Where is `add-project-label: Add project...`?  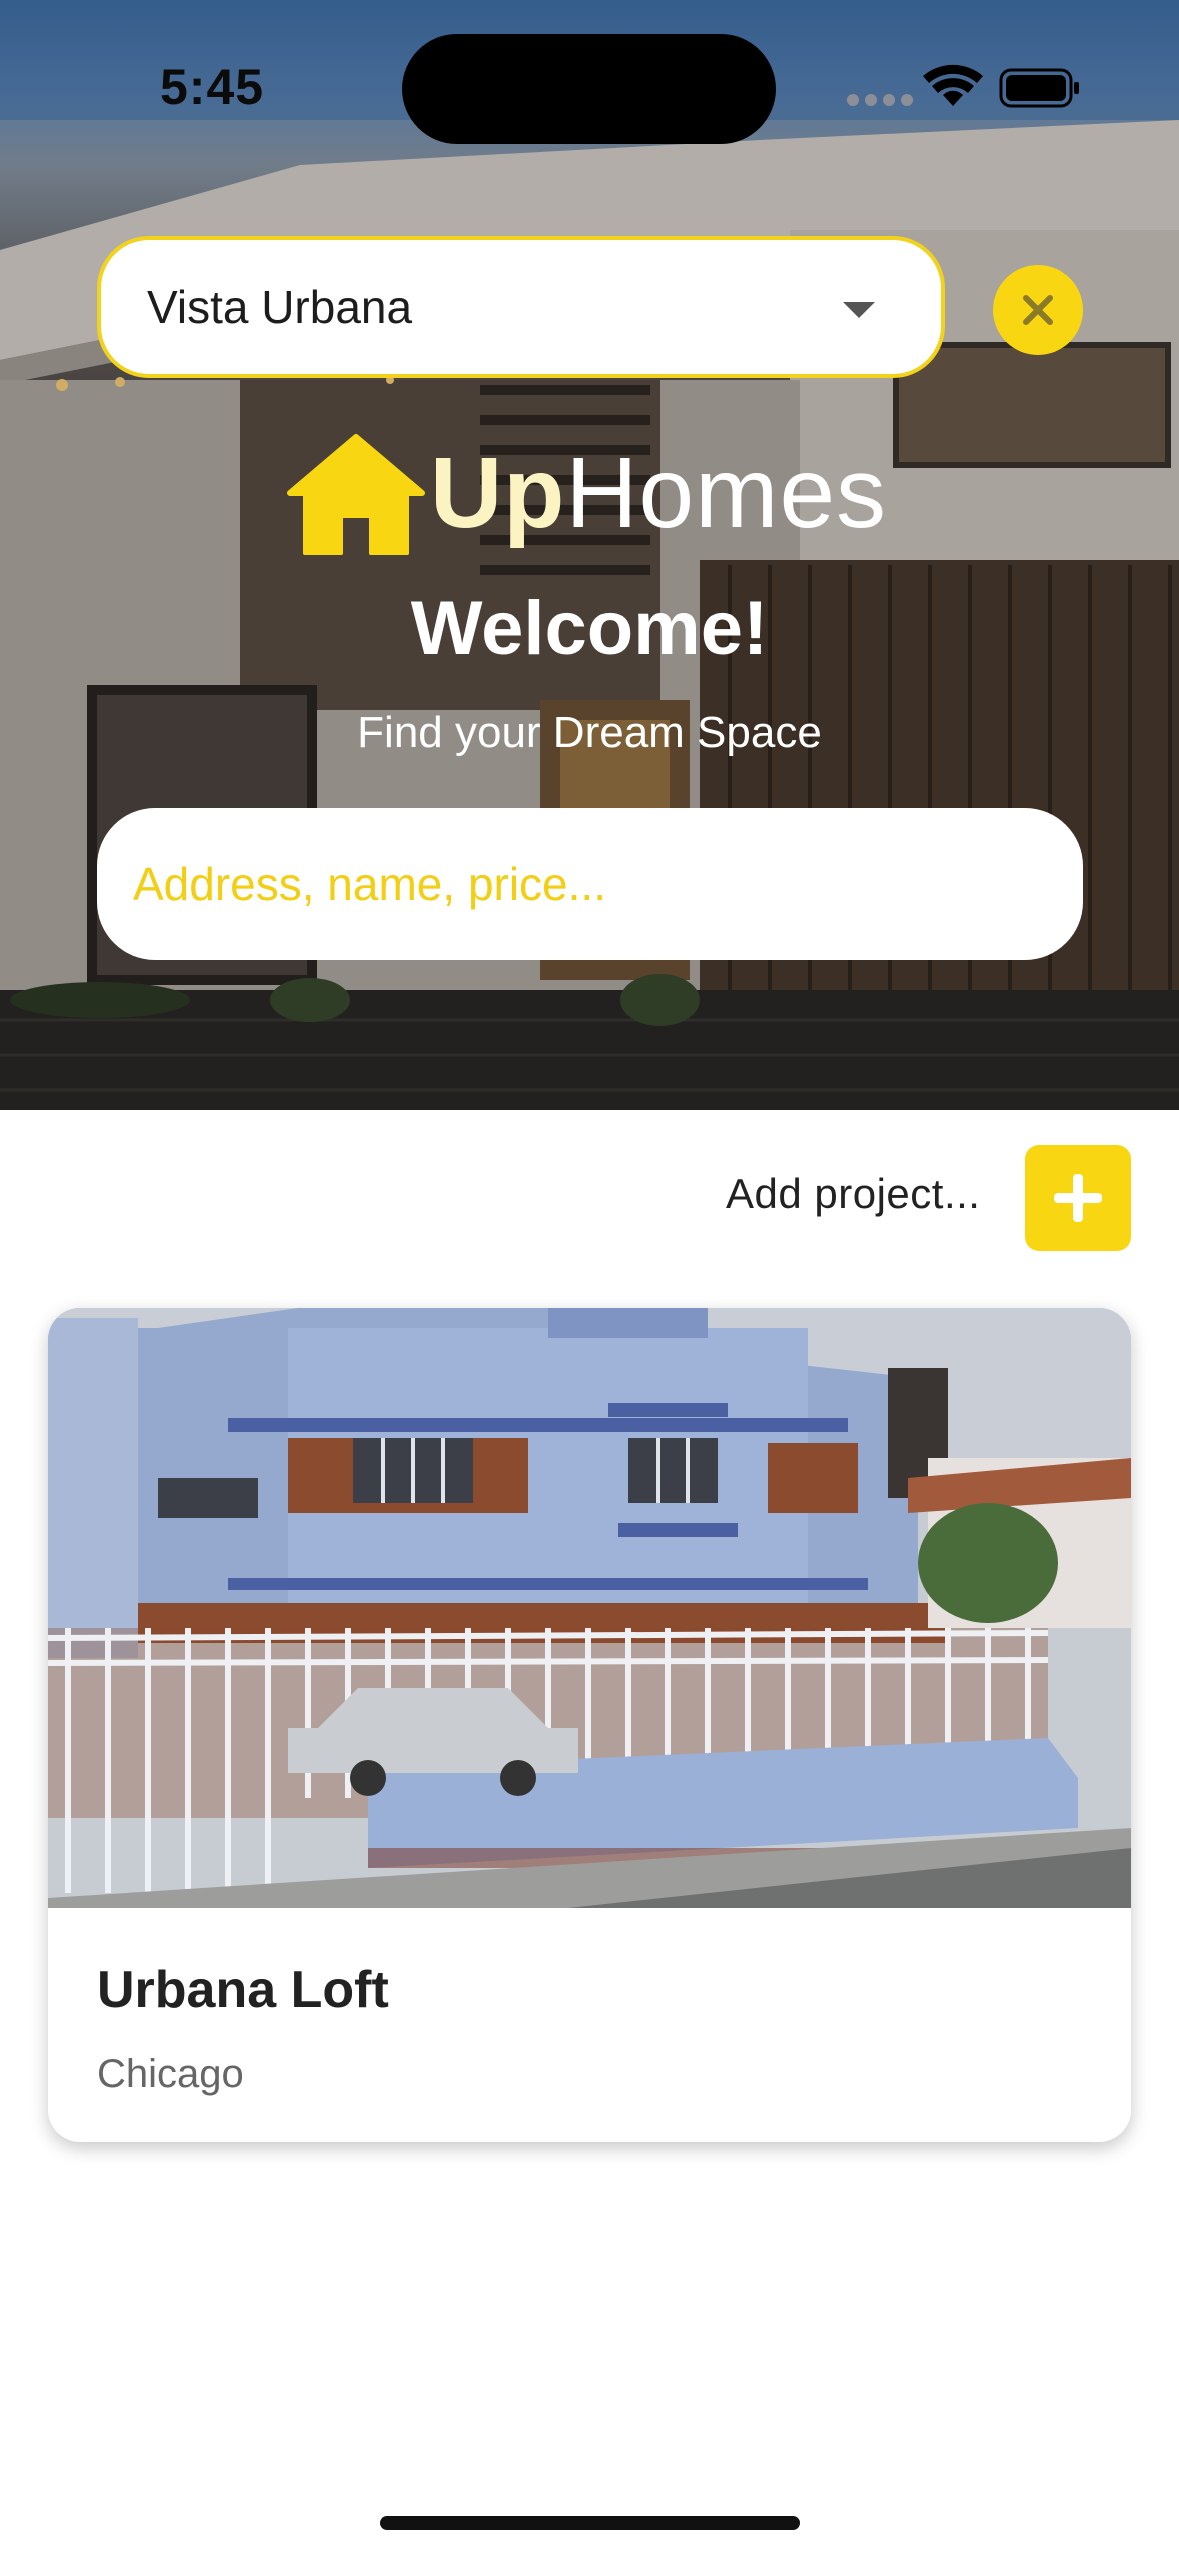
add-project-label: Add project... is located at coordinates (853, 1194).